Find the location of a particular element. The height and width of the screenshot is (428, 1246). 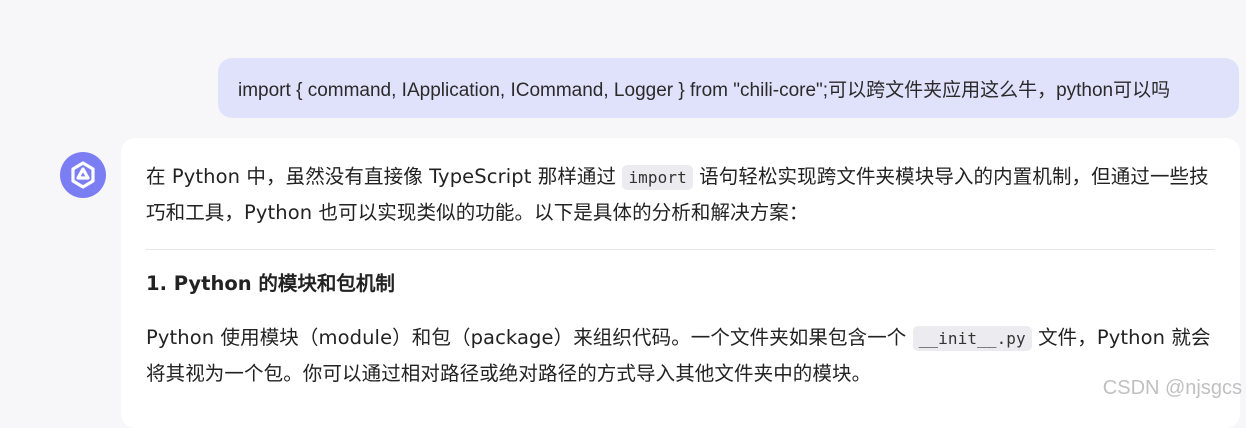

sparkle-logo-icon is located at coordinates (83, 175).